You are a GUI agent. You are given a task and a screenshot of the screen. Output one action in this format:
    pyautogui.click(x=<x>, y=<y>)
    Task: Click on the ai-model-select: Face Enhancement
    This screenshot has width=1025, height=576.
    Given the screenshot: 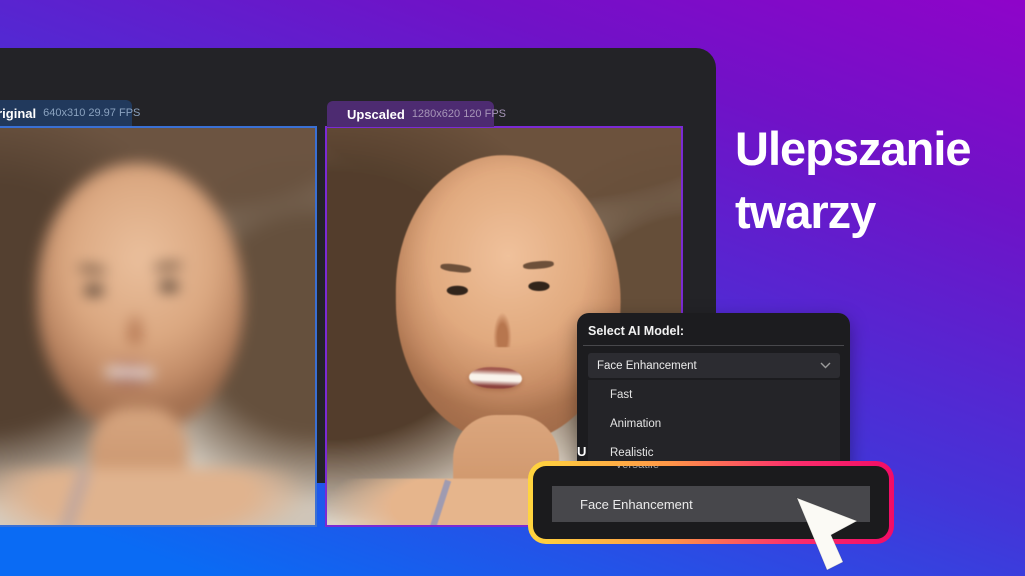 What is the action you would take?
    pyautogui.click(x=714, y=365)
    